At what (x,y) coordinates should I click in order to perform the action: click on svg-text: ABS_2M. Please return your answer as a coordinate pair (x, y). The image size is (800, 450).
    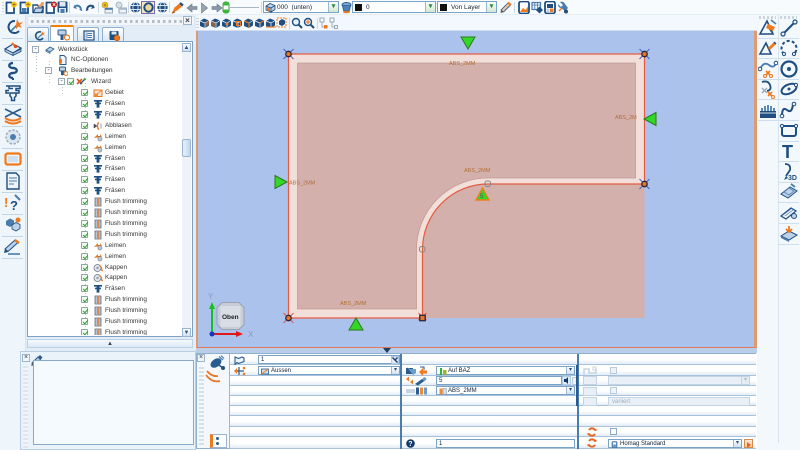
    Looking at the image, I should click on (626, 118).